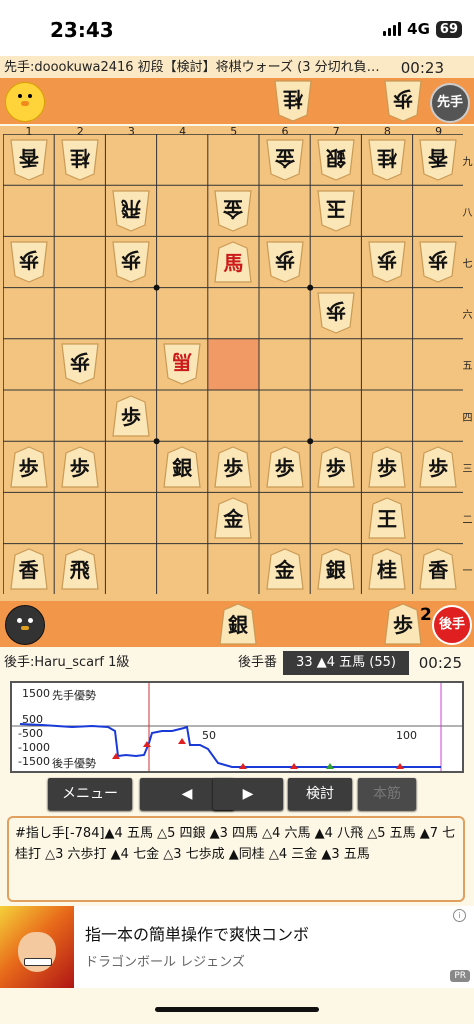  I want to click on gote-piece: 馬, so click(182, 364).